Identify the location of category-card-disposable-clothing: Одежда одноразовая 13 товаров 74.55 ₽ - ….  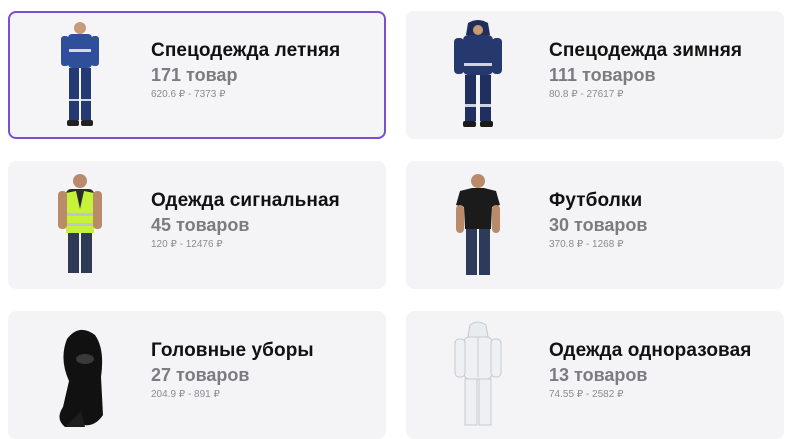
(595, 375).